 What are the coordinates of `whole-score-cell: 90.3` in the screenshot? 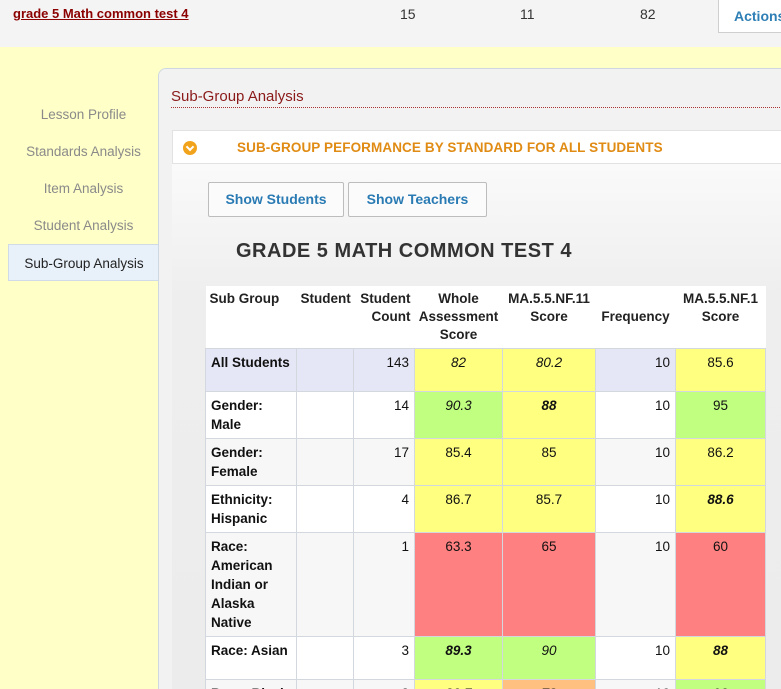 It's located at (458, 415).